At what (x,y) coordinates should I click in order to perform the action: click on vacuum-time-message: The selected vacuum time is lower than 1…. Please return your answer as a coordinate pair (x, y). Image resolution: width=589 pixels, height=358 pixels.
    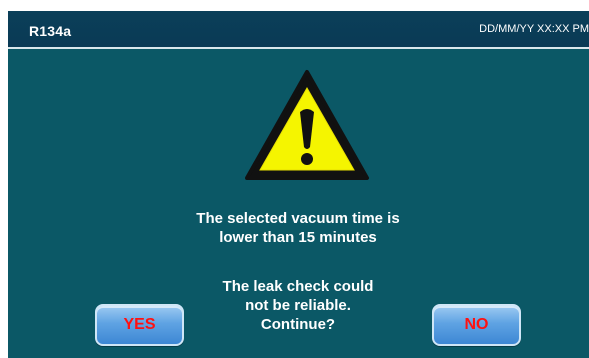
    Looking at the image, I should click on (298, 228).